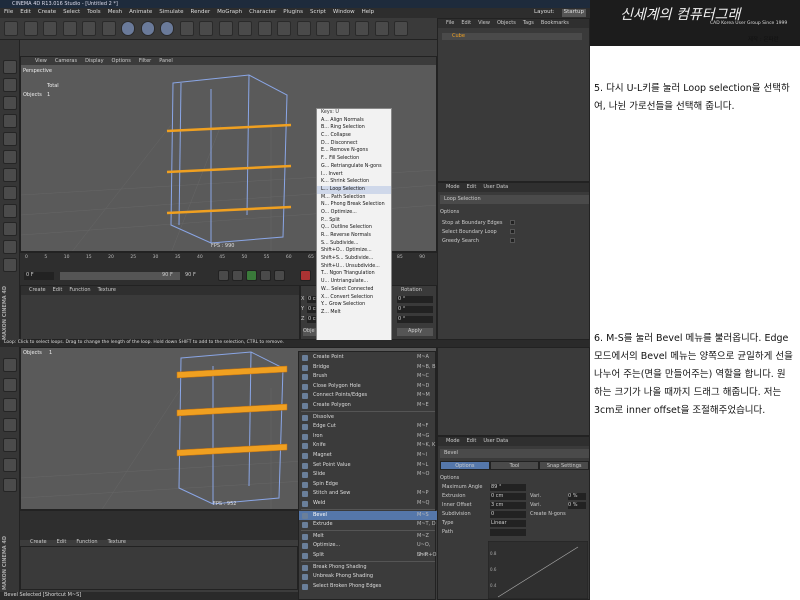  What do you see at coordinates (229, 13) in the screenshot?
I see `menu-mograph: MoGraph` at bounding box center [229, 13].